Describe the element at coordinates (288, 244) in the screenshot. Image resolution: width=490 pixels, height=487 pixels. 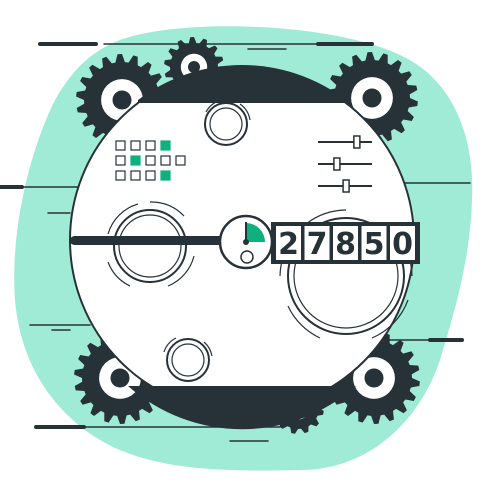
I see `counter-digit: 2` at that location.